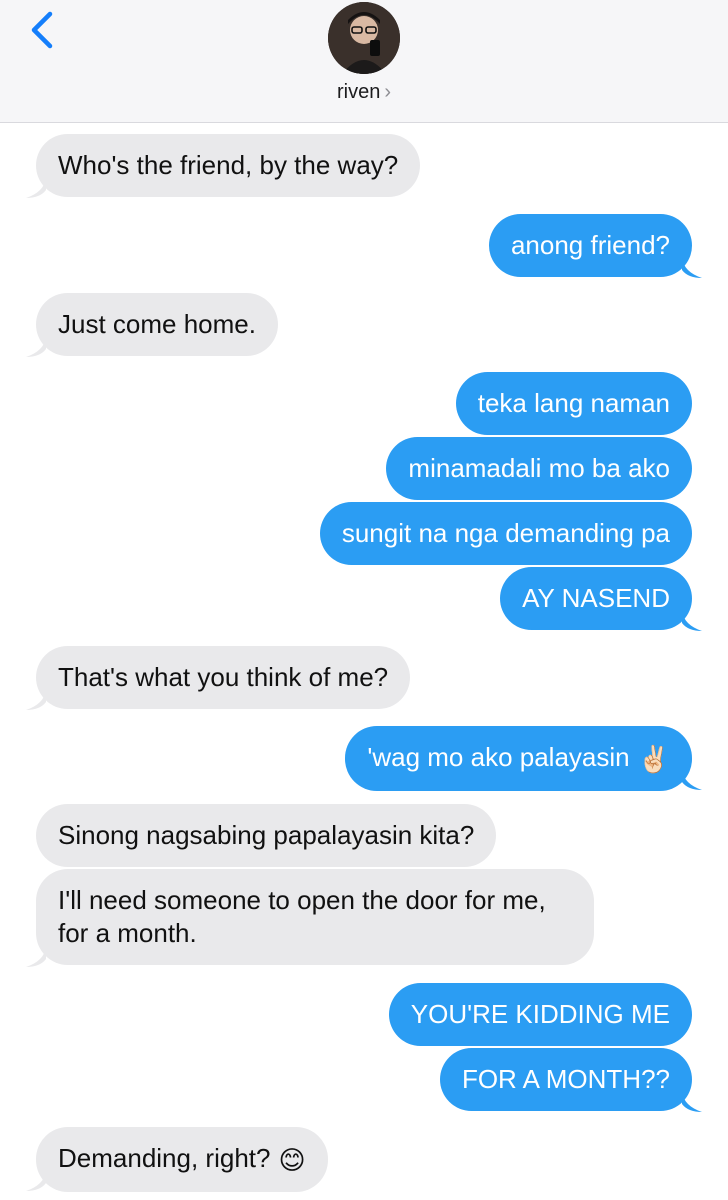  I want to click on message-bubble-incoming: That's what you think of me?, so click(223, 677).